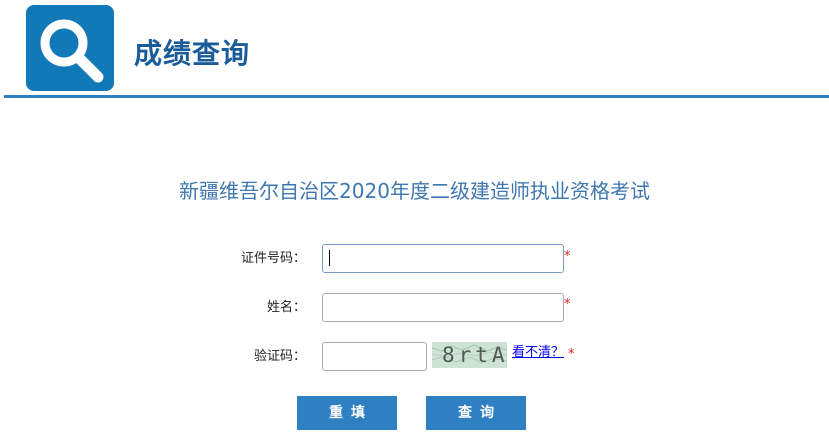 The height and width of the screenshot is (441, 829). I want to click on magnifier-logo, so click(70, 48).